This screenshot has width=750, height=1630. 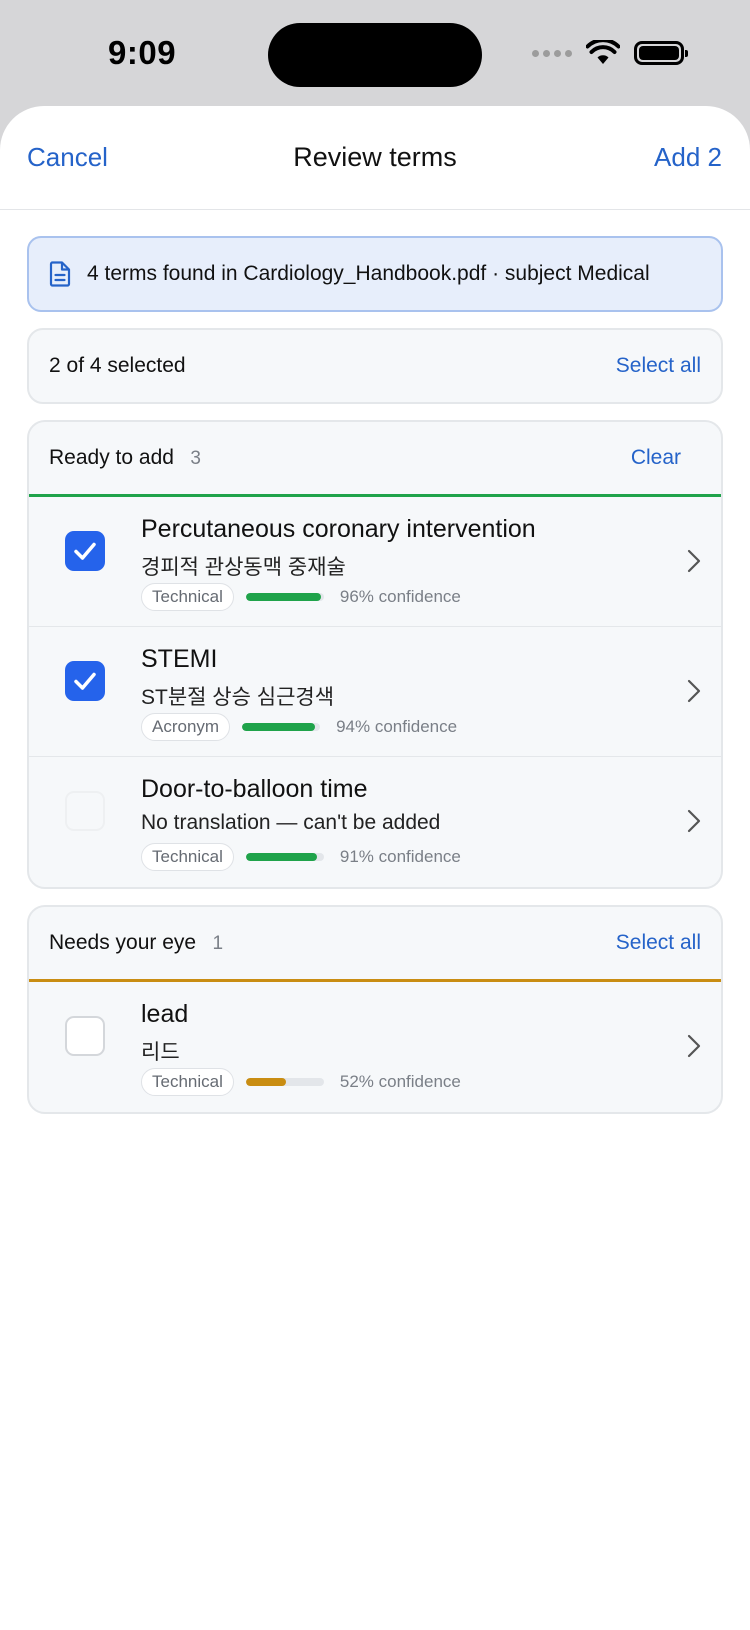 I want to click on term-translation: ST분절 상승 심근경색, so click(x=238, y=697).